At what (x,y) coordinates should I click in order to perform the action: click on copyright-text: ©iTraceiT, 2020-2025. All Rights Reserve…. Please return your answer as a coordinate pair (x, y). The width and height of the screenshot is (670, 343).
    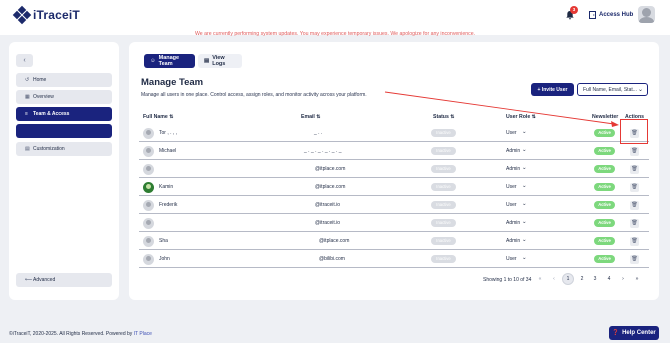
    Looking at the image, I should click on (71, 334).